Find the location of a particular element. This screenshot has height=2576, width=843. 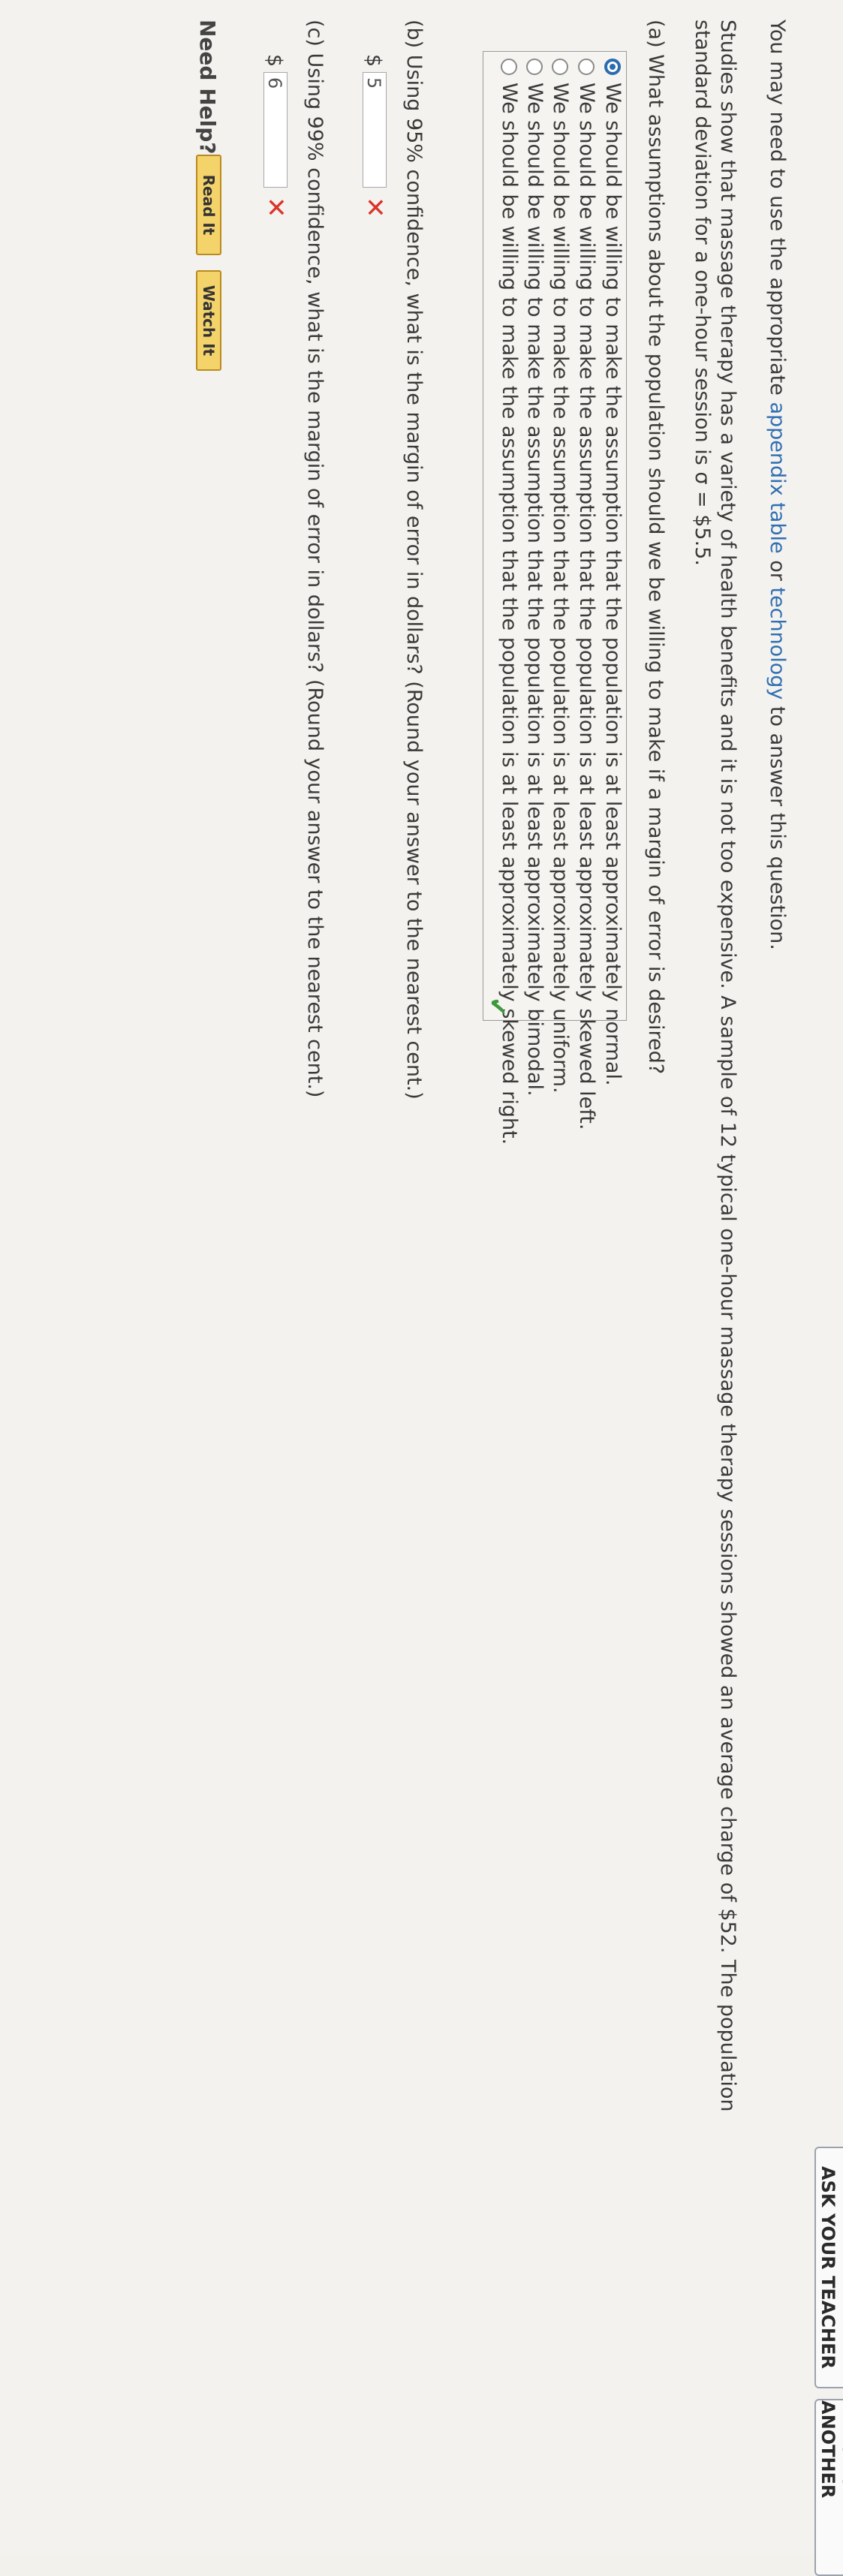

part-c-answer-input: 6 is located at coordinates (275, 130).